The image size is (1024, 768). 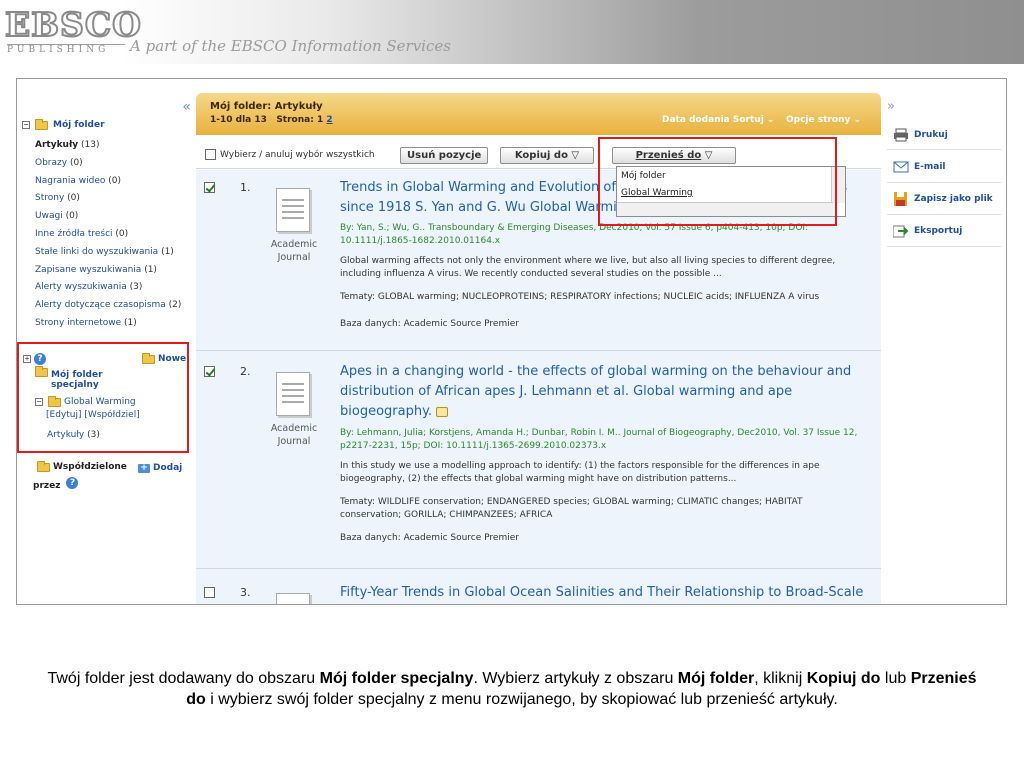 I want to click on sub-folder-link: Global Warming, so click(x=100, y=402).